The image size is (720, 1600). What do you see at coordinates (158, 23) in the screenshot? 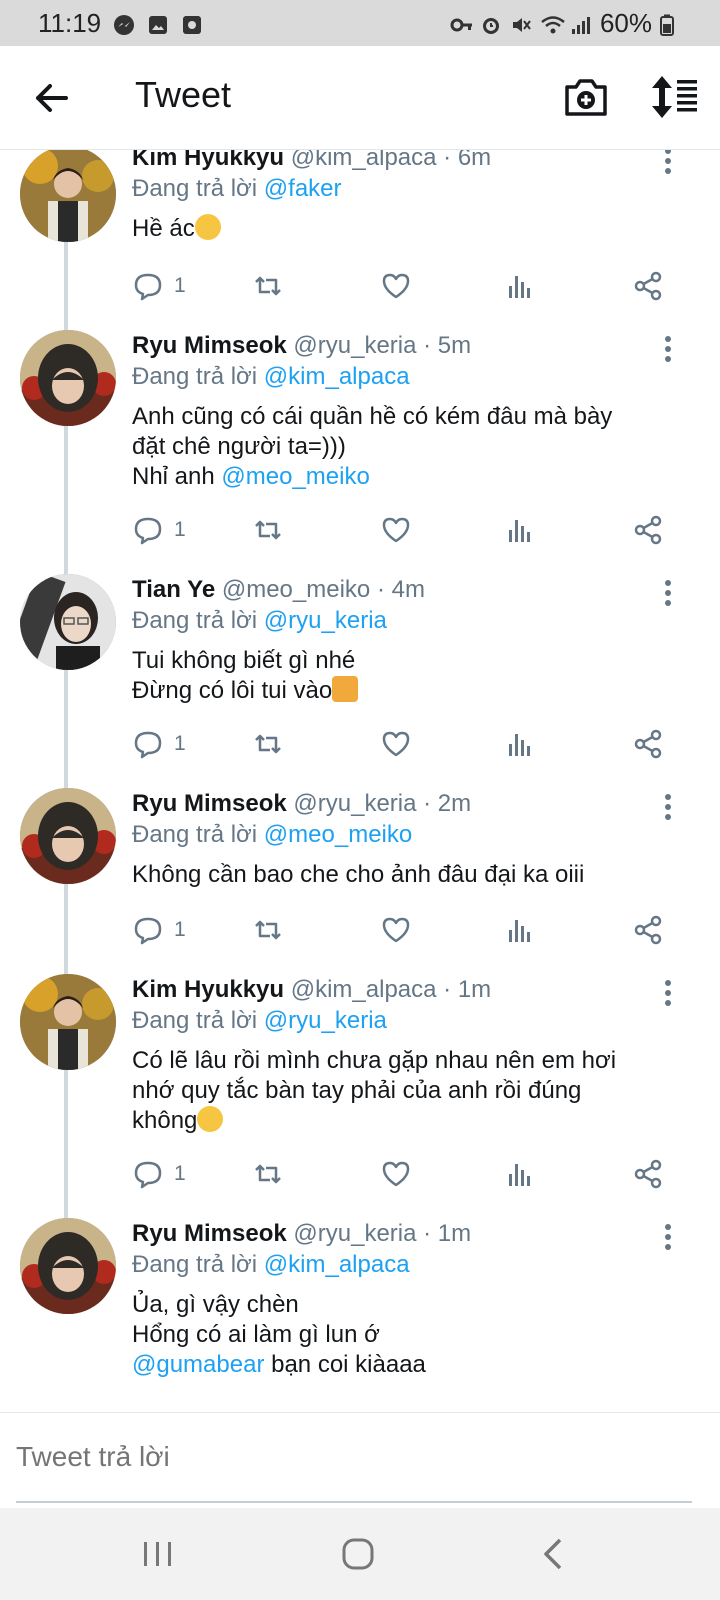
I see `gallery-icon` at bounding box center [158, 23].